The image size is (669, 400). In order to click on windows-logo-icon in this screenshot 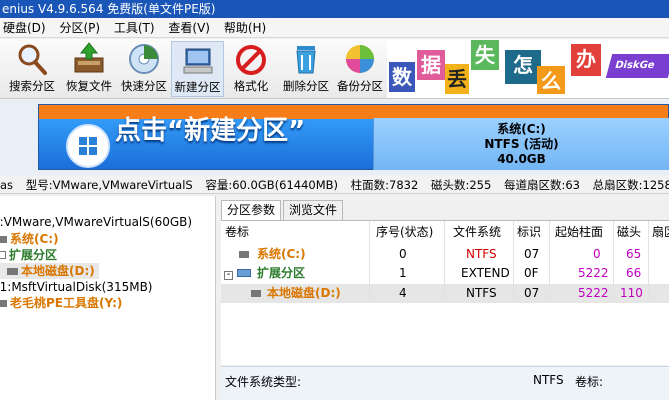, I will do `click(88, 146)`.